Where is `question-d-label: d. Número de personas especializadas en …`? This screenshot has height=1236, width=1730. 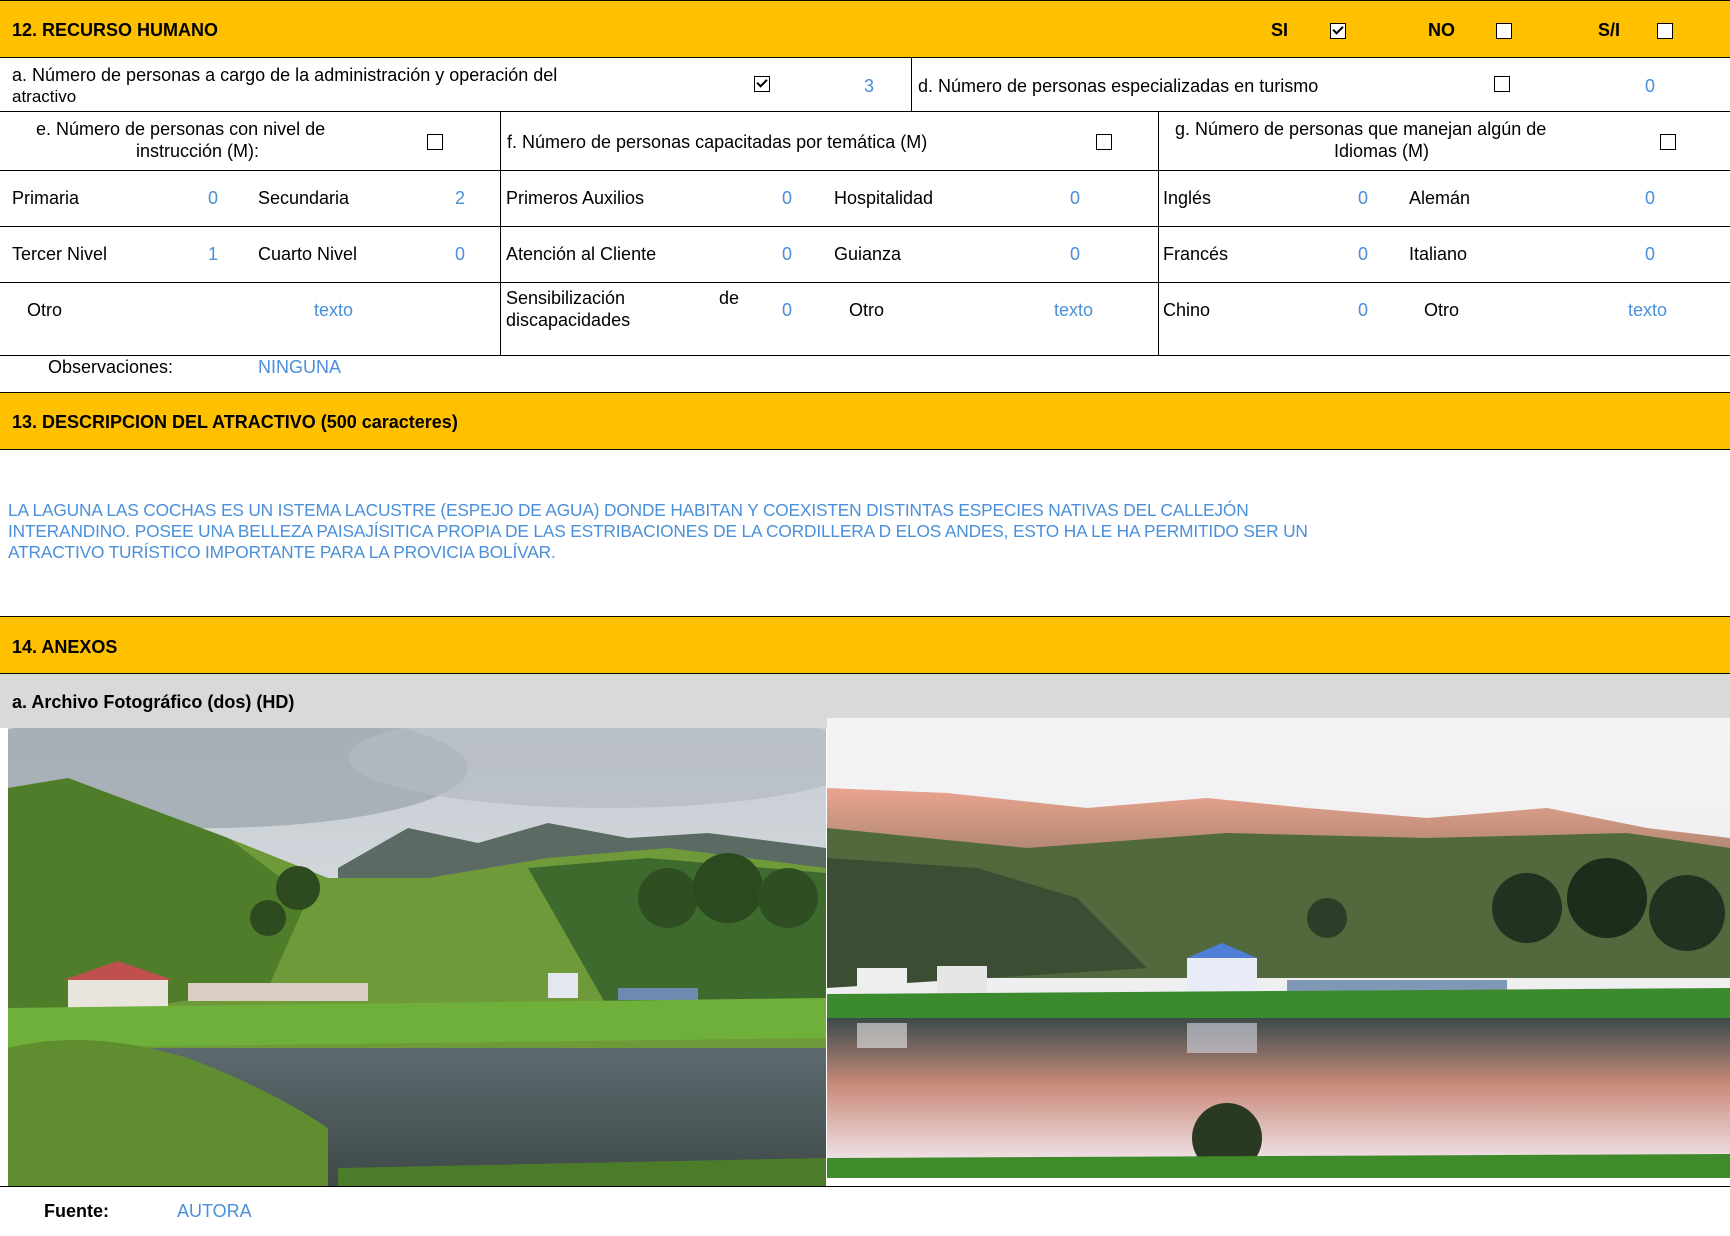 question-d-label: d. Número de personas especializadas en … is located at coordinates (1118, 86).